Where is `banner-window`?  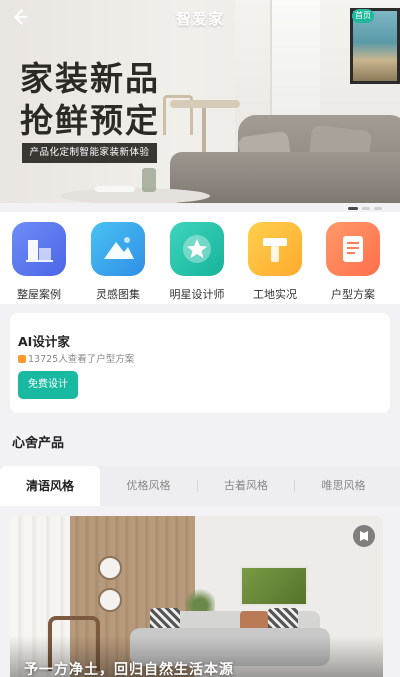 banner-window is located at coordinates (295, 60).